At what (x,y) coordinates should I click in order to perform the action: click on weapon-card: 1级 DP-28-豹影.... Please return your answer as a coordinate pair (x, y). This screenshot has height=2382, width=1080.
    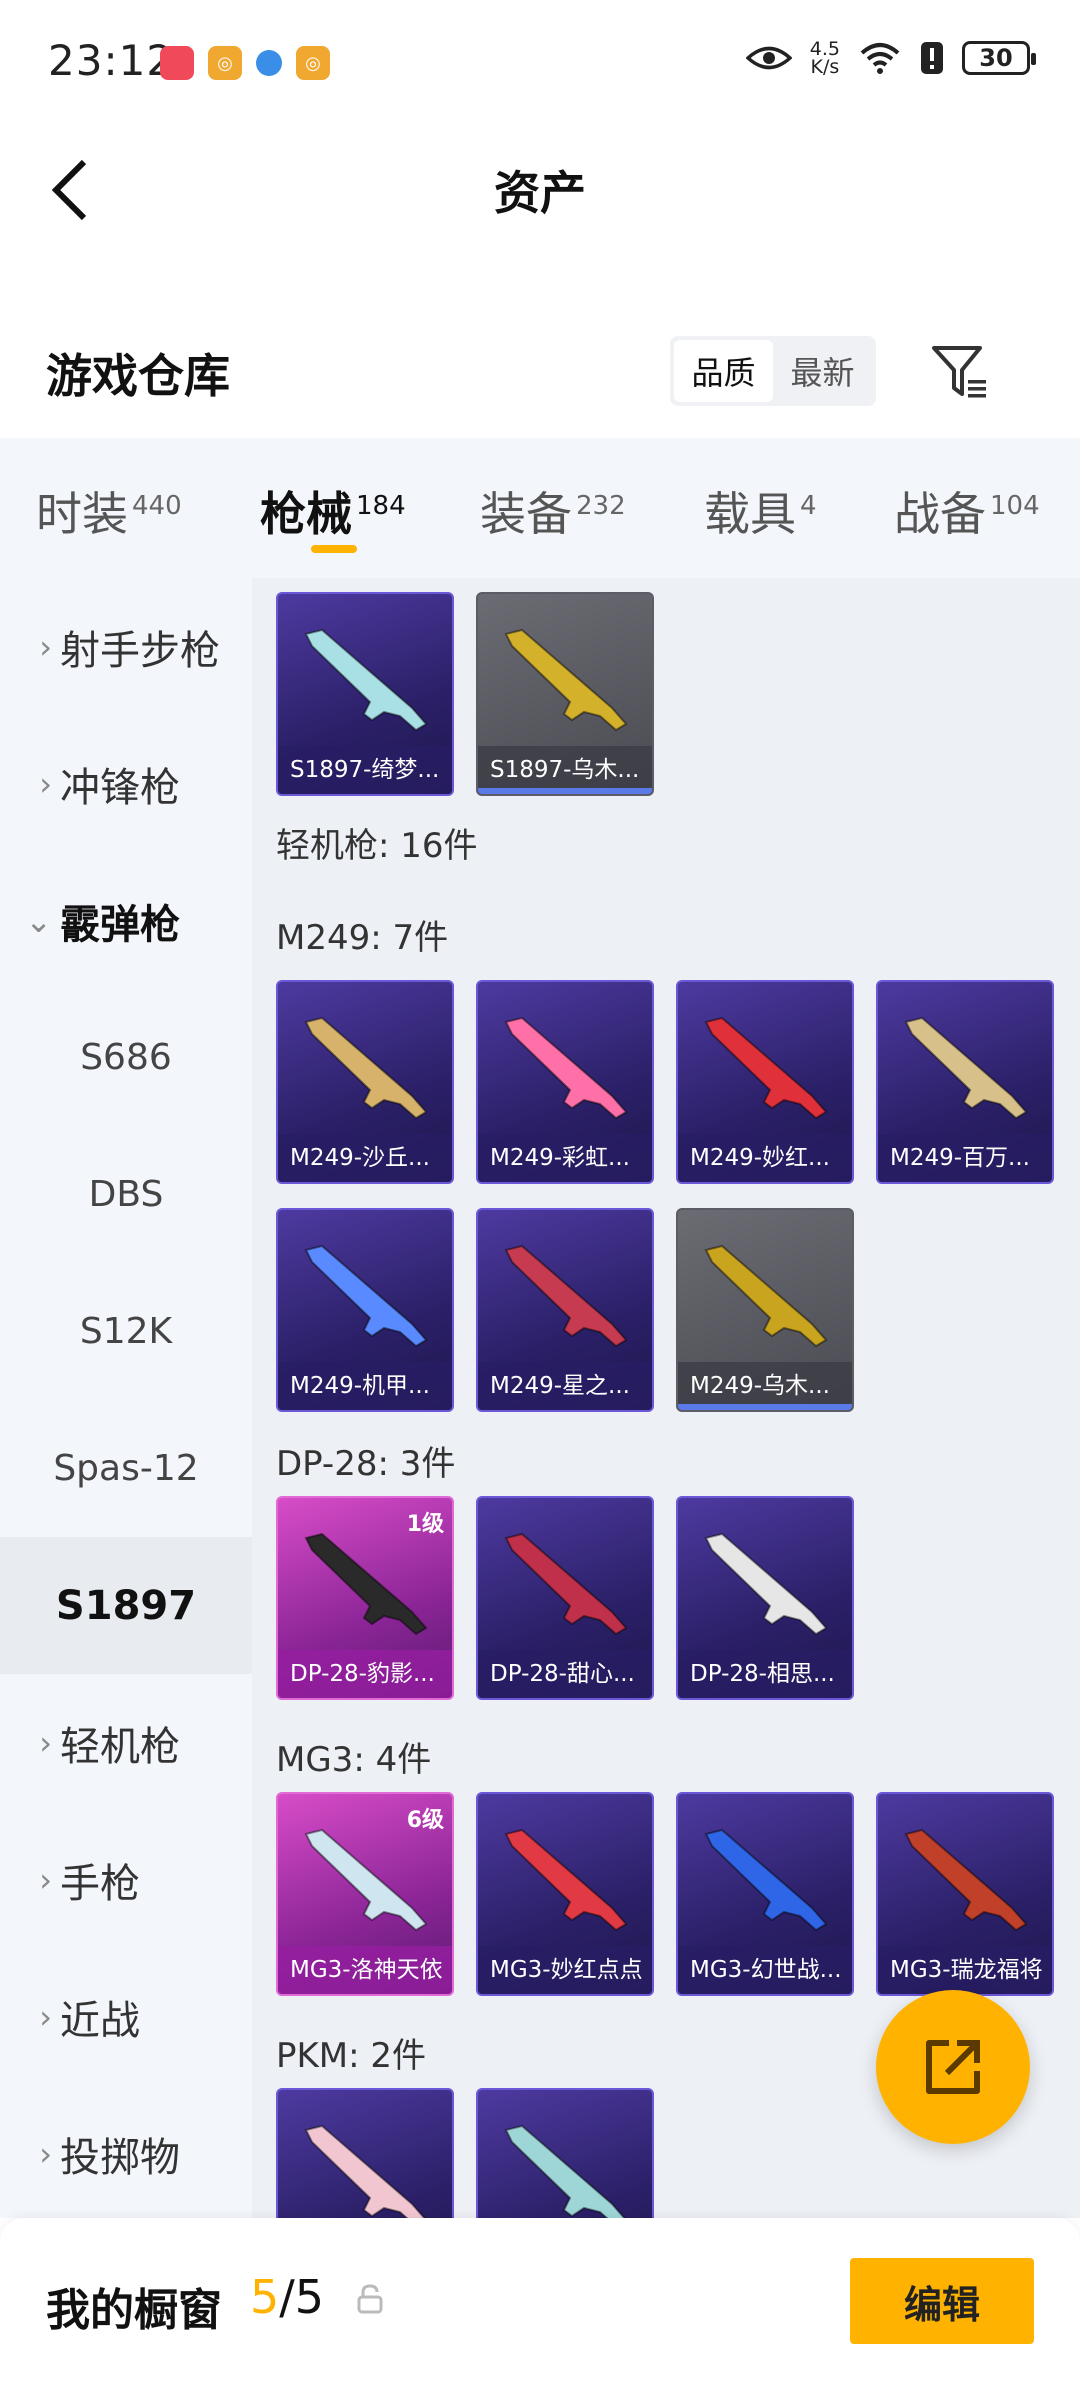
    Looking at the image, I should click on (365, 1598).